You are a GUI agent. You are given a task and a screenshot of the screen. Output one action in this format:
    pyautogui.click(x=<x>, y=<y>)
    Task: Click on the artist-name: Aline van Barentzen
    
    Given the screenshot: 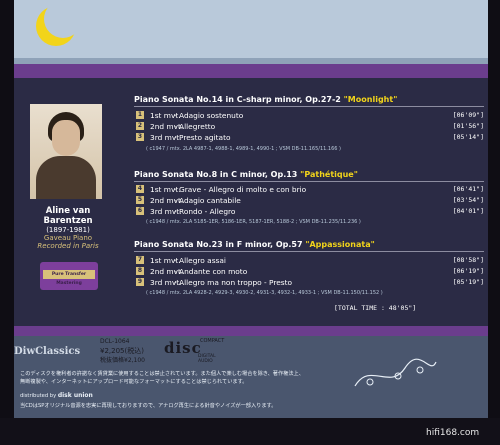 What is the action you would take?
    pyautogui.click(x=68, y=216)
    